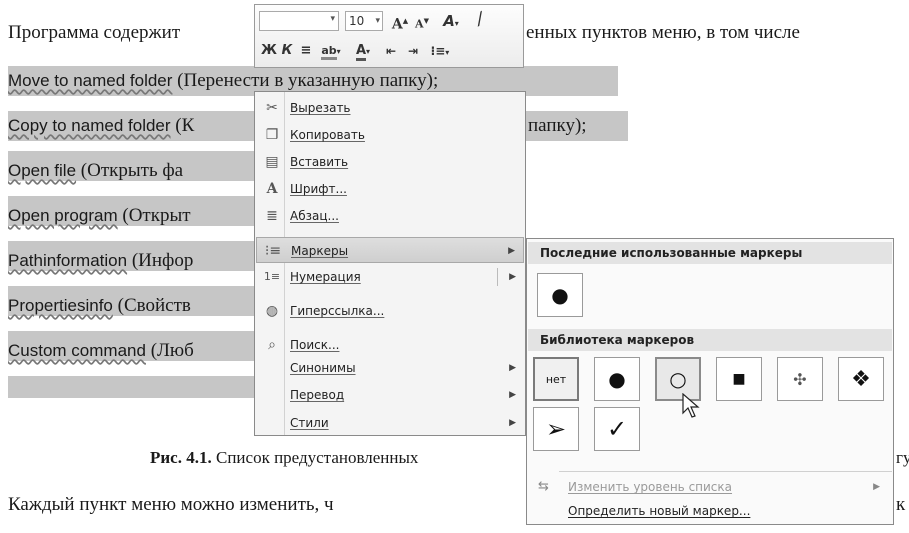  Describe the element at coordinates (390, 250) in the screenshot. I see `menu-item-bullets: ⁝≡ Маркеры ▶` at that location.